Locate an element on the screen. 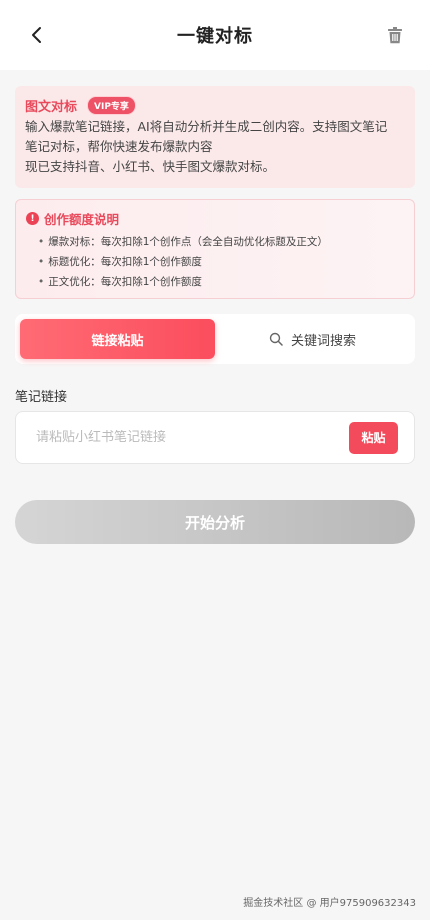 The image size is (430, 920). info-icon: ! is located at coordinates (32, 218).